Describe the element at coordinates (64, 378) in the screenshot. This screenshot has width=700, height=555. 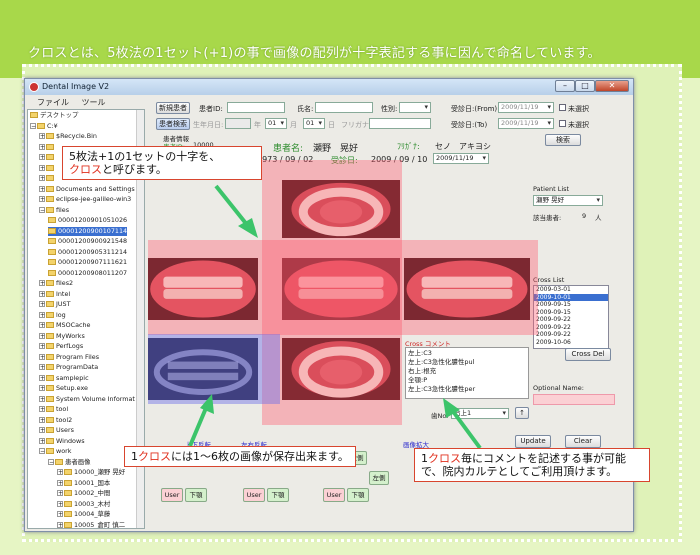
I see `tree-node: + samplepic` at that location.